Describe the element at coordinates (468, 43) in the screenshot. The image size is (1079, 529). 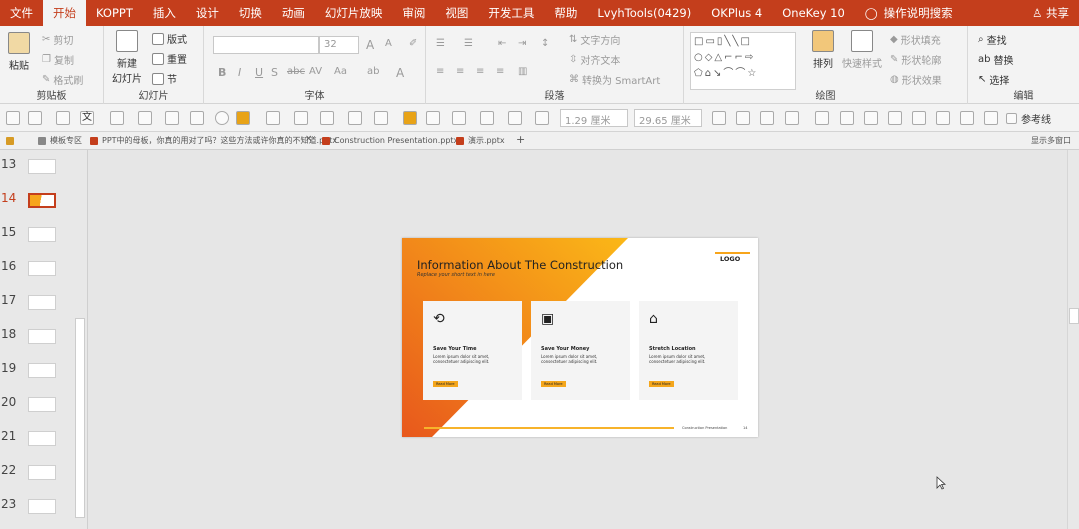
I see `numbering-button: ☰` at that location.